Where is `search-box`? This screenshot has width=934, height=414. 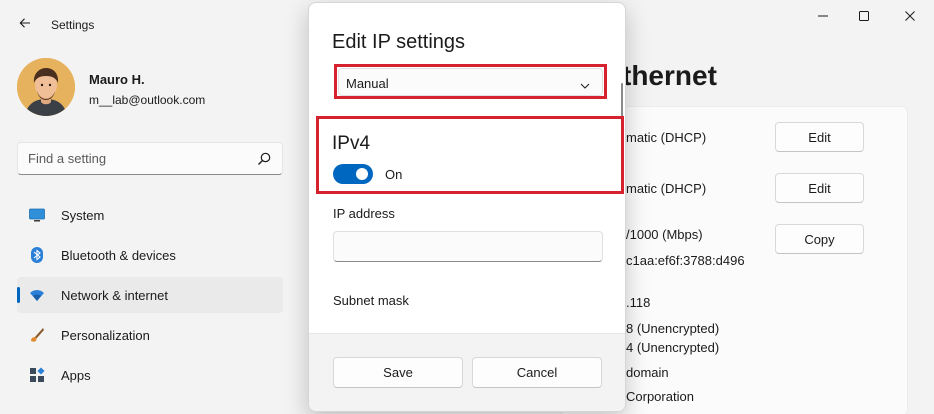 search-box is located at coordinates (150, 158).